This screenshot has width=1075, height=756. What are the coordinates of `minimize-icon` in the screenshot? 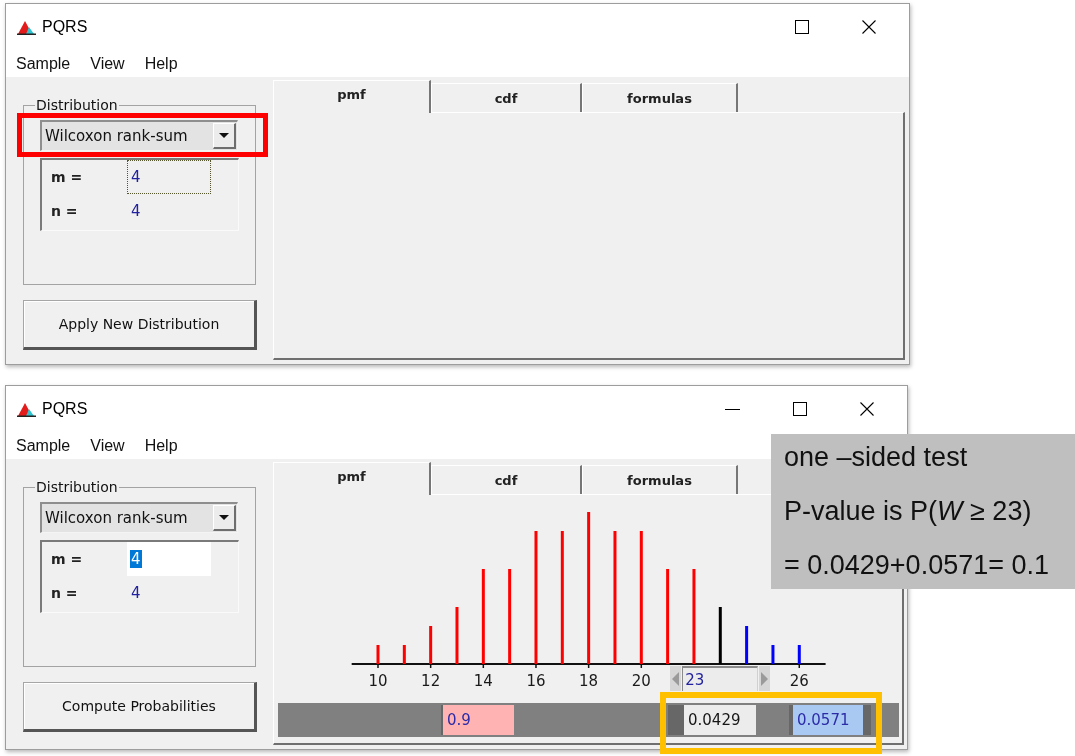 It's located at (732, 409).